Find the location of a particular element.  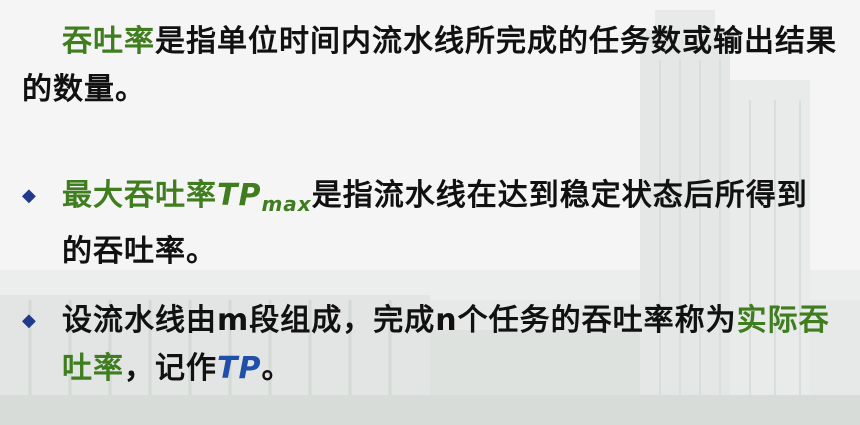

term-max-throughput: 最大吞吐率 is located at coordinates (139, 195).